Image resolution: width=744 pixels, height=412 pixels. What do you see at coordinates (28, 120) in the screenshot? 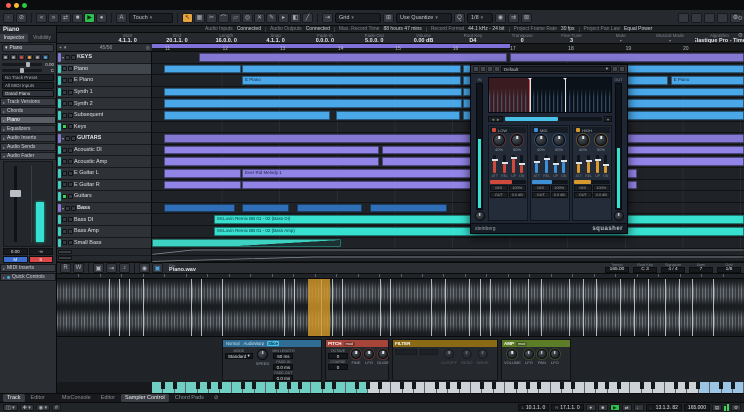
I see `inspector-section-piano: ▸ Piano` at bounding box center [28, 120].